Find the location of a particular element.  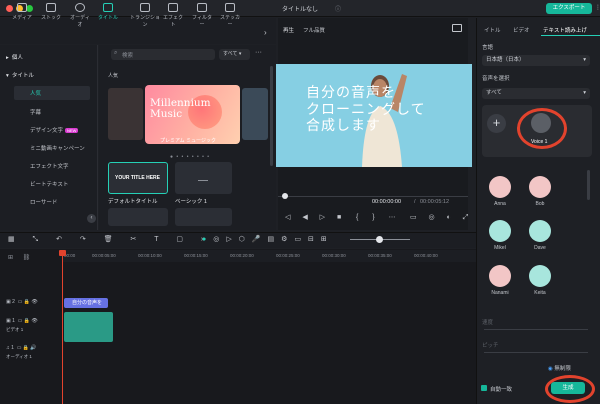

unlimited-badge: ◉ 無制限 is located at coordinates (559, 369).